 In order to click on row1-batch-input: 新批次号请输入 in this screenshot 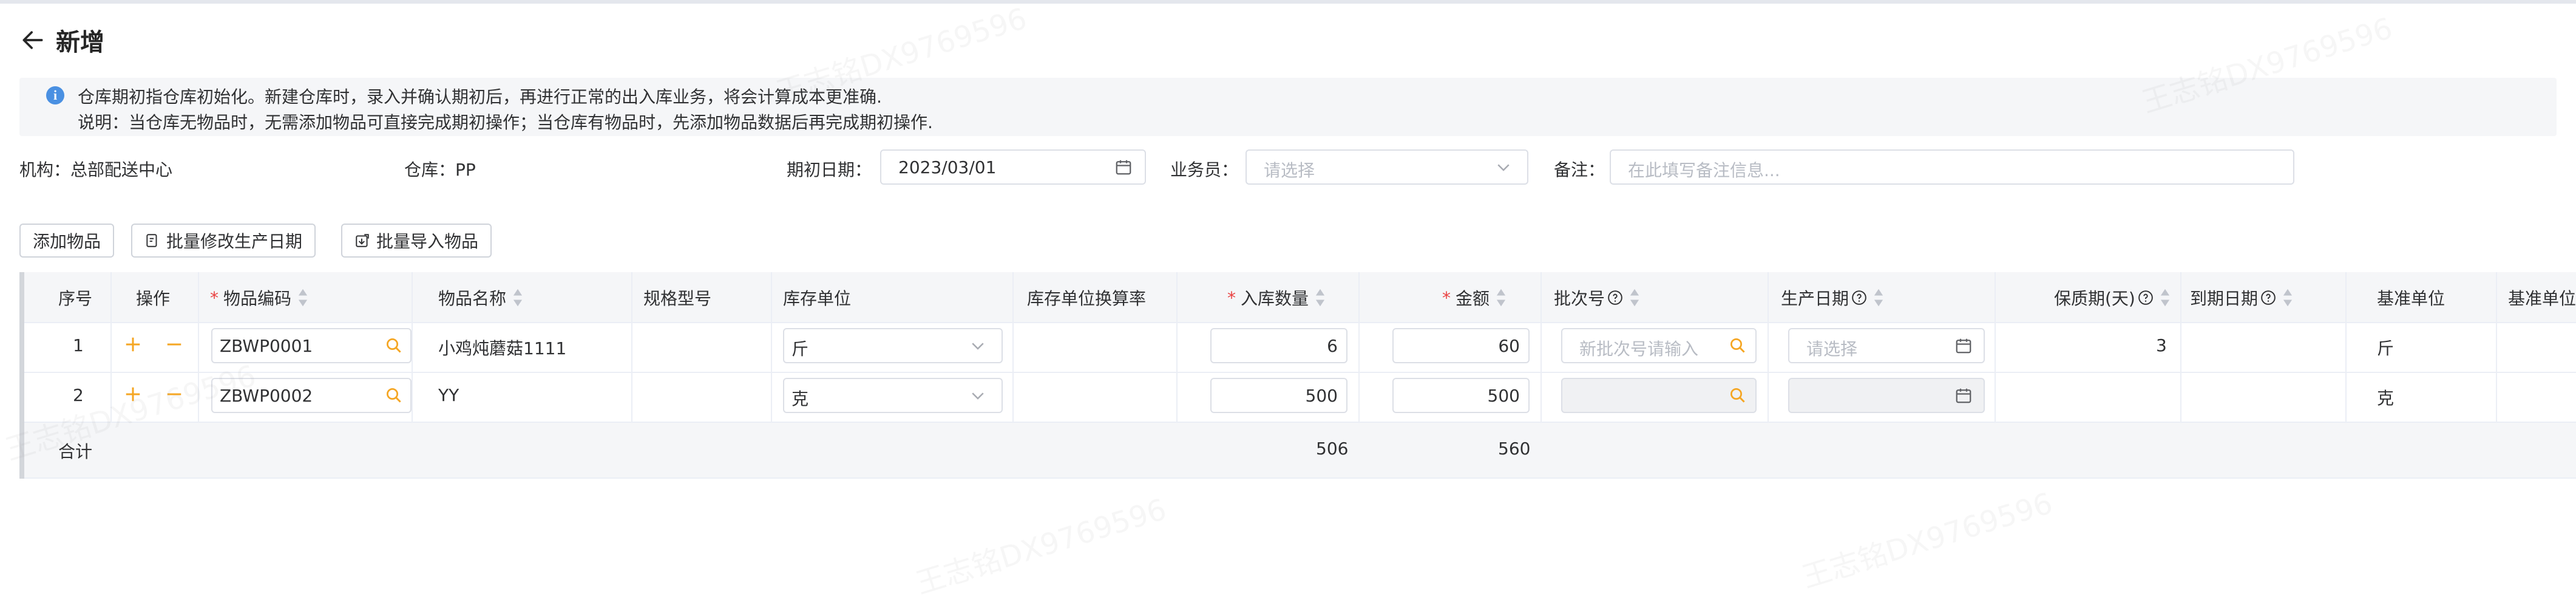, I will do `click(1659, 345)`.